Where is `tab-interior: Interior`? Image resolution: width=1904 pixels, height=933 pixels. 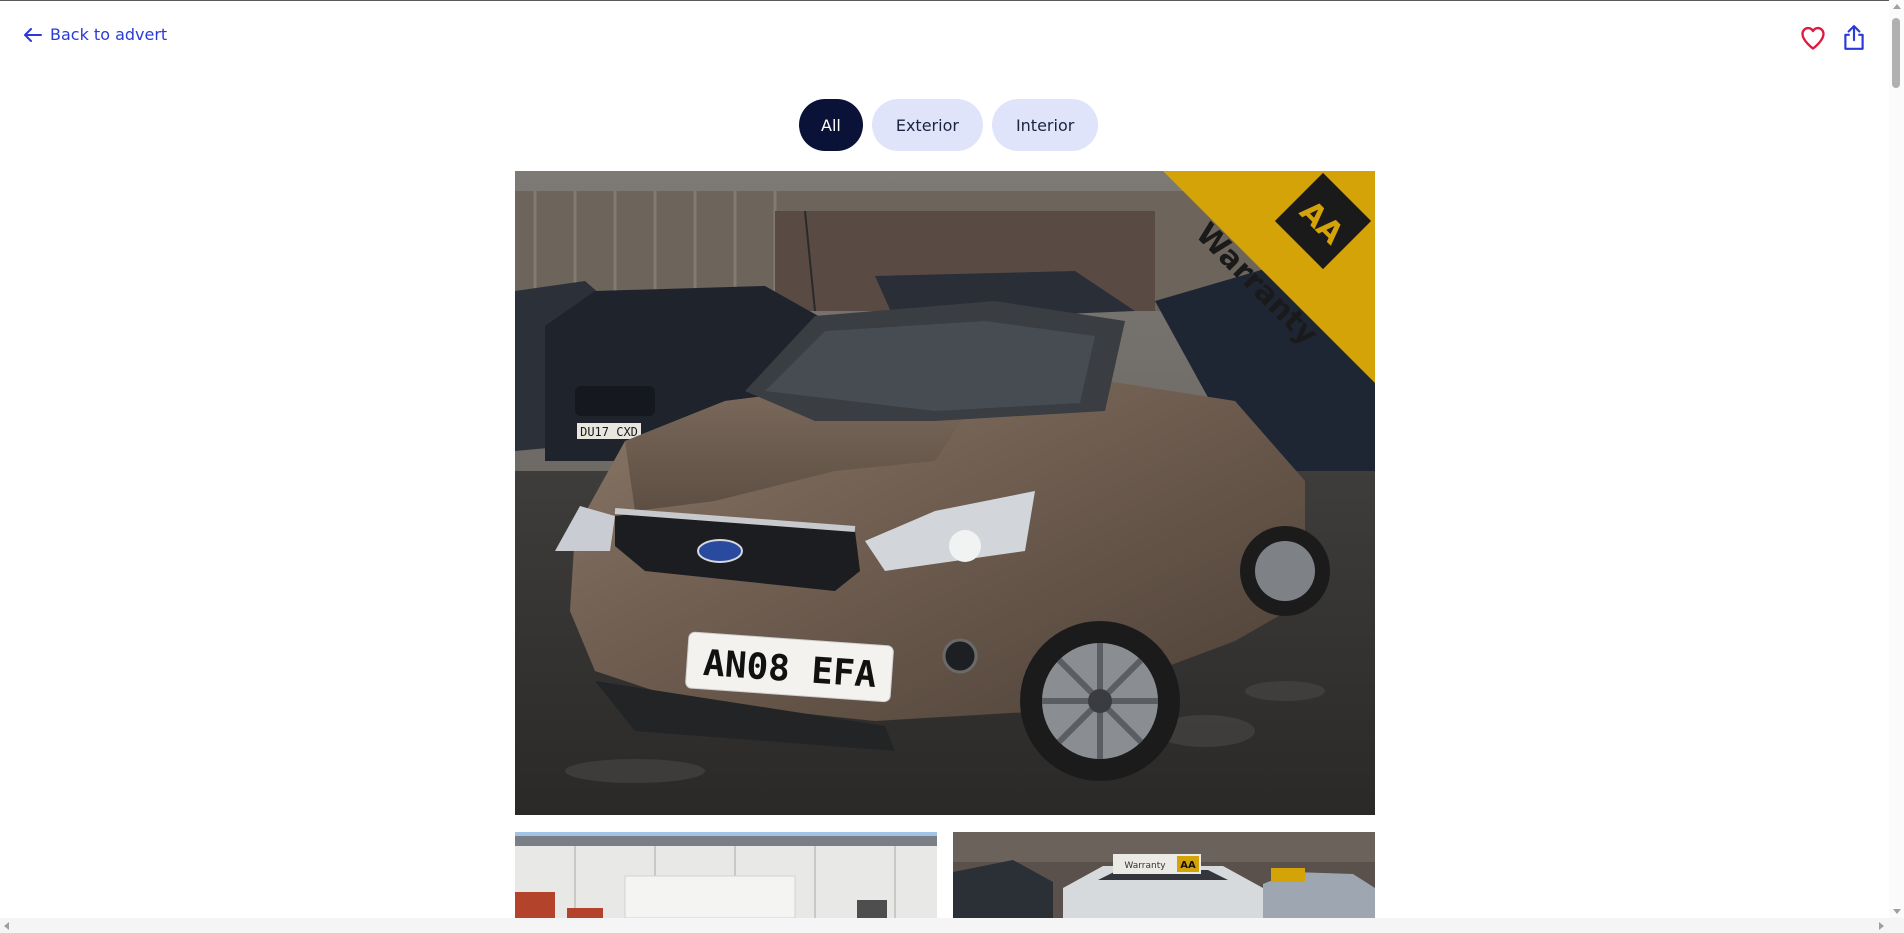
tab-interior: Interior is located at coordinates (1045, 125).